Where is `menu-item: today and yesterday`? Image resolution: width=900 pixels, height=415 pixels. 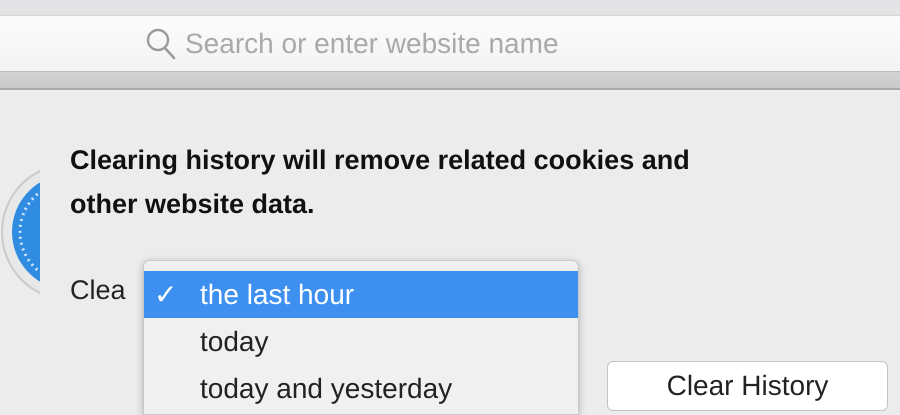
menu-item: today and yesterday is located at coordinates (361, 388).